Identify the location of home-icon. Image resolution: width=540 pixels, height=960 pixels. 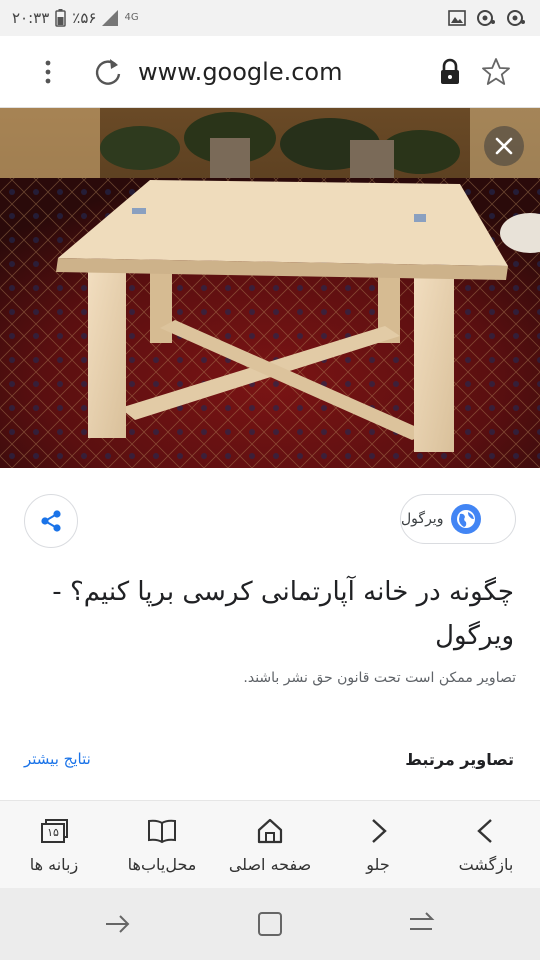
(270, 831).